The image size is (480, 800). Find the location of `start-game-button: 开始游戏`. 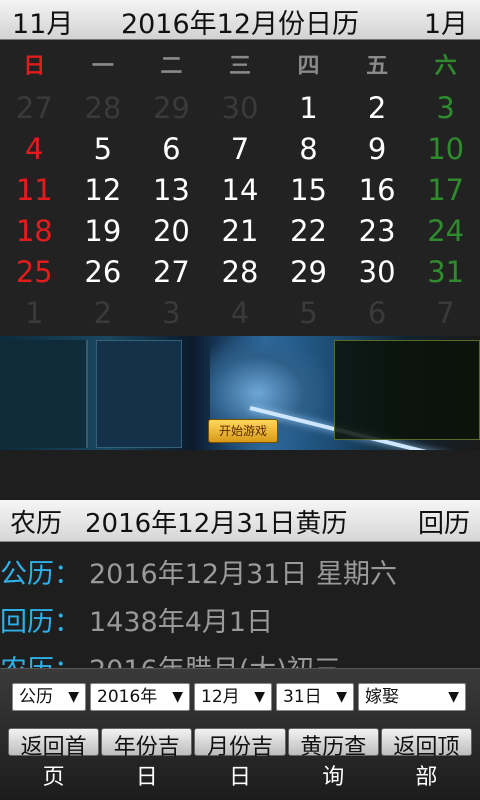

start-game-button: 开始游戏 is located at coordinates (243, 431).